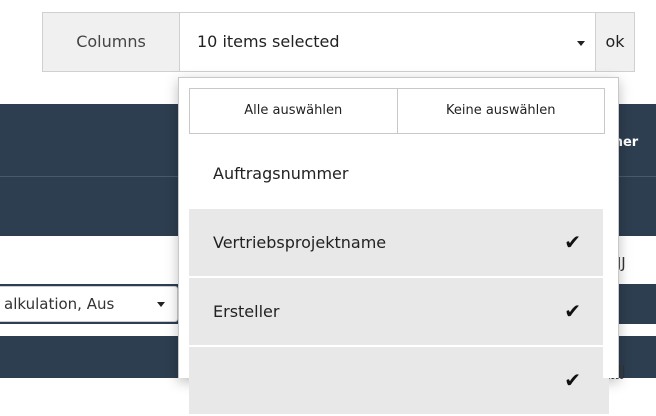 The height and width of the screenshot is (416, 656). I want to click on column-option-label: Vertriebsprojektname, so click(300, 242).